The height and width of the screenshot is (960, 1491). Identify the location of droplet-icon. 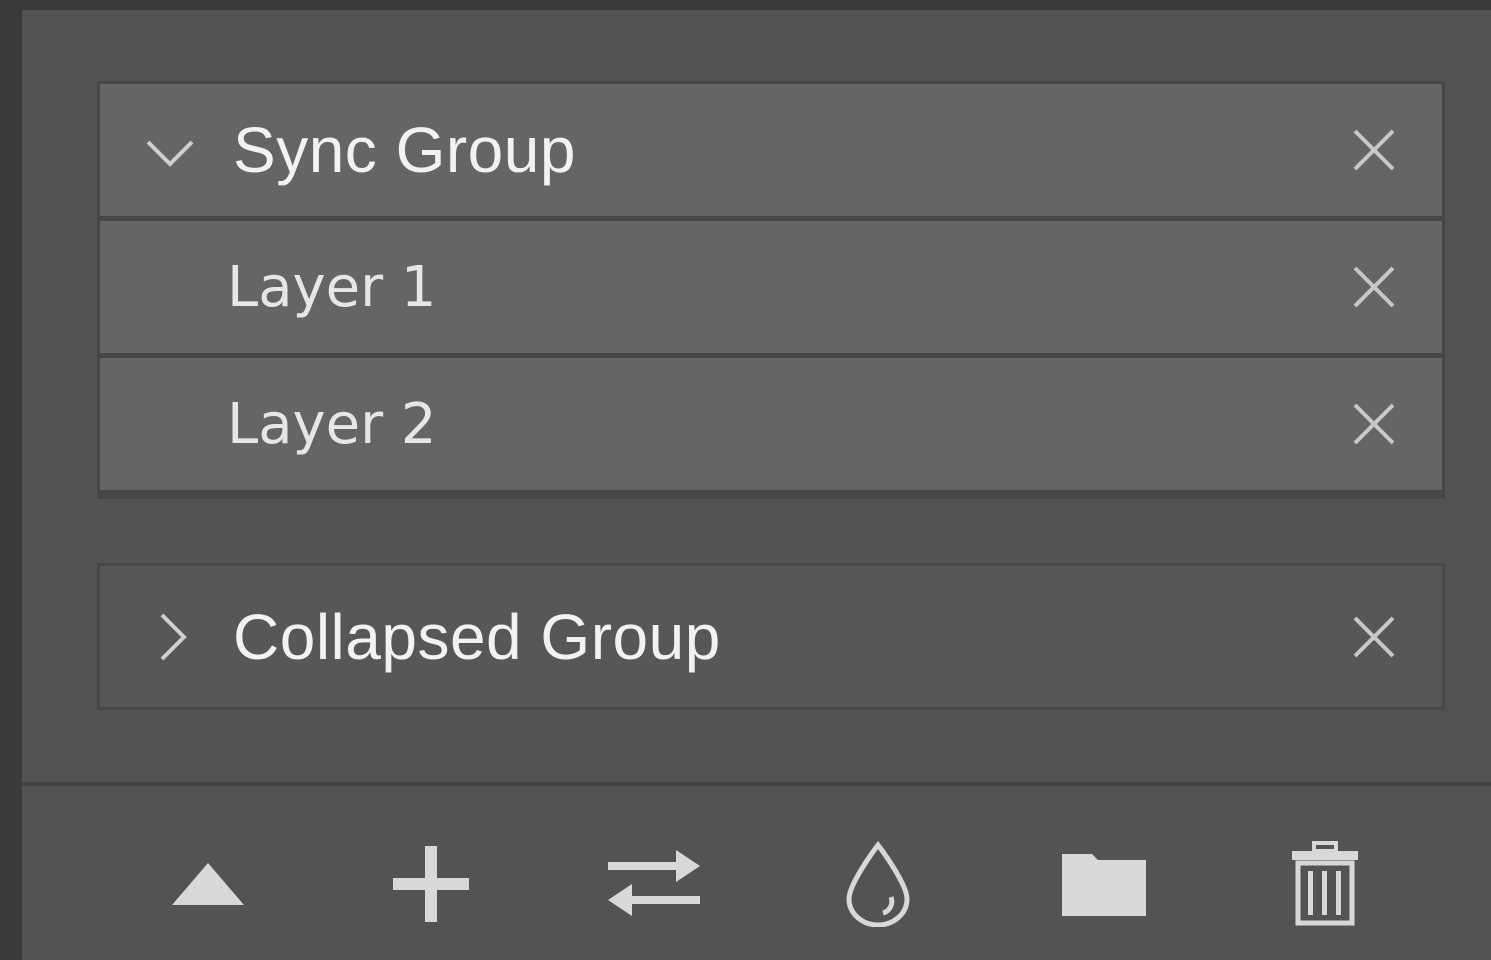
(878, 884).